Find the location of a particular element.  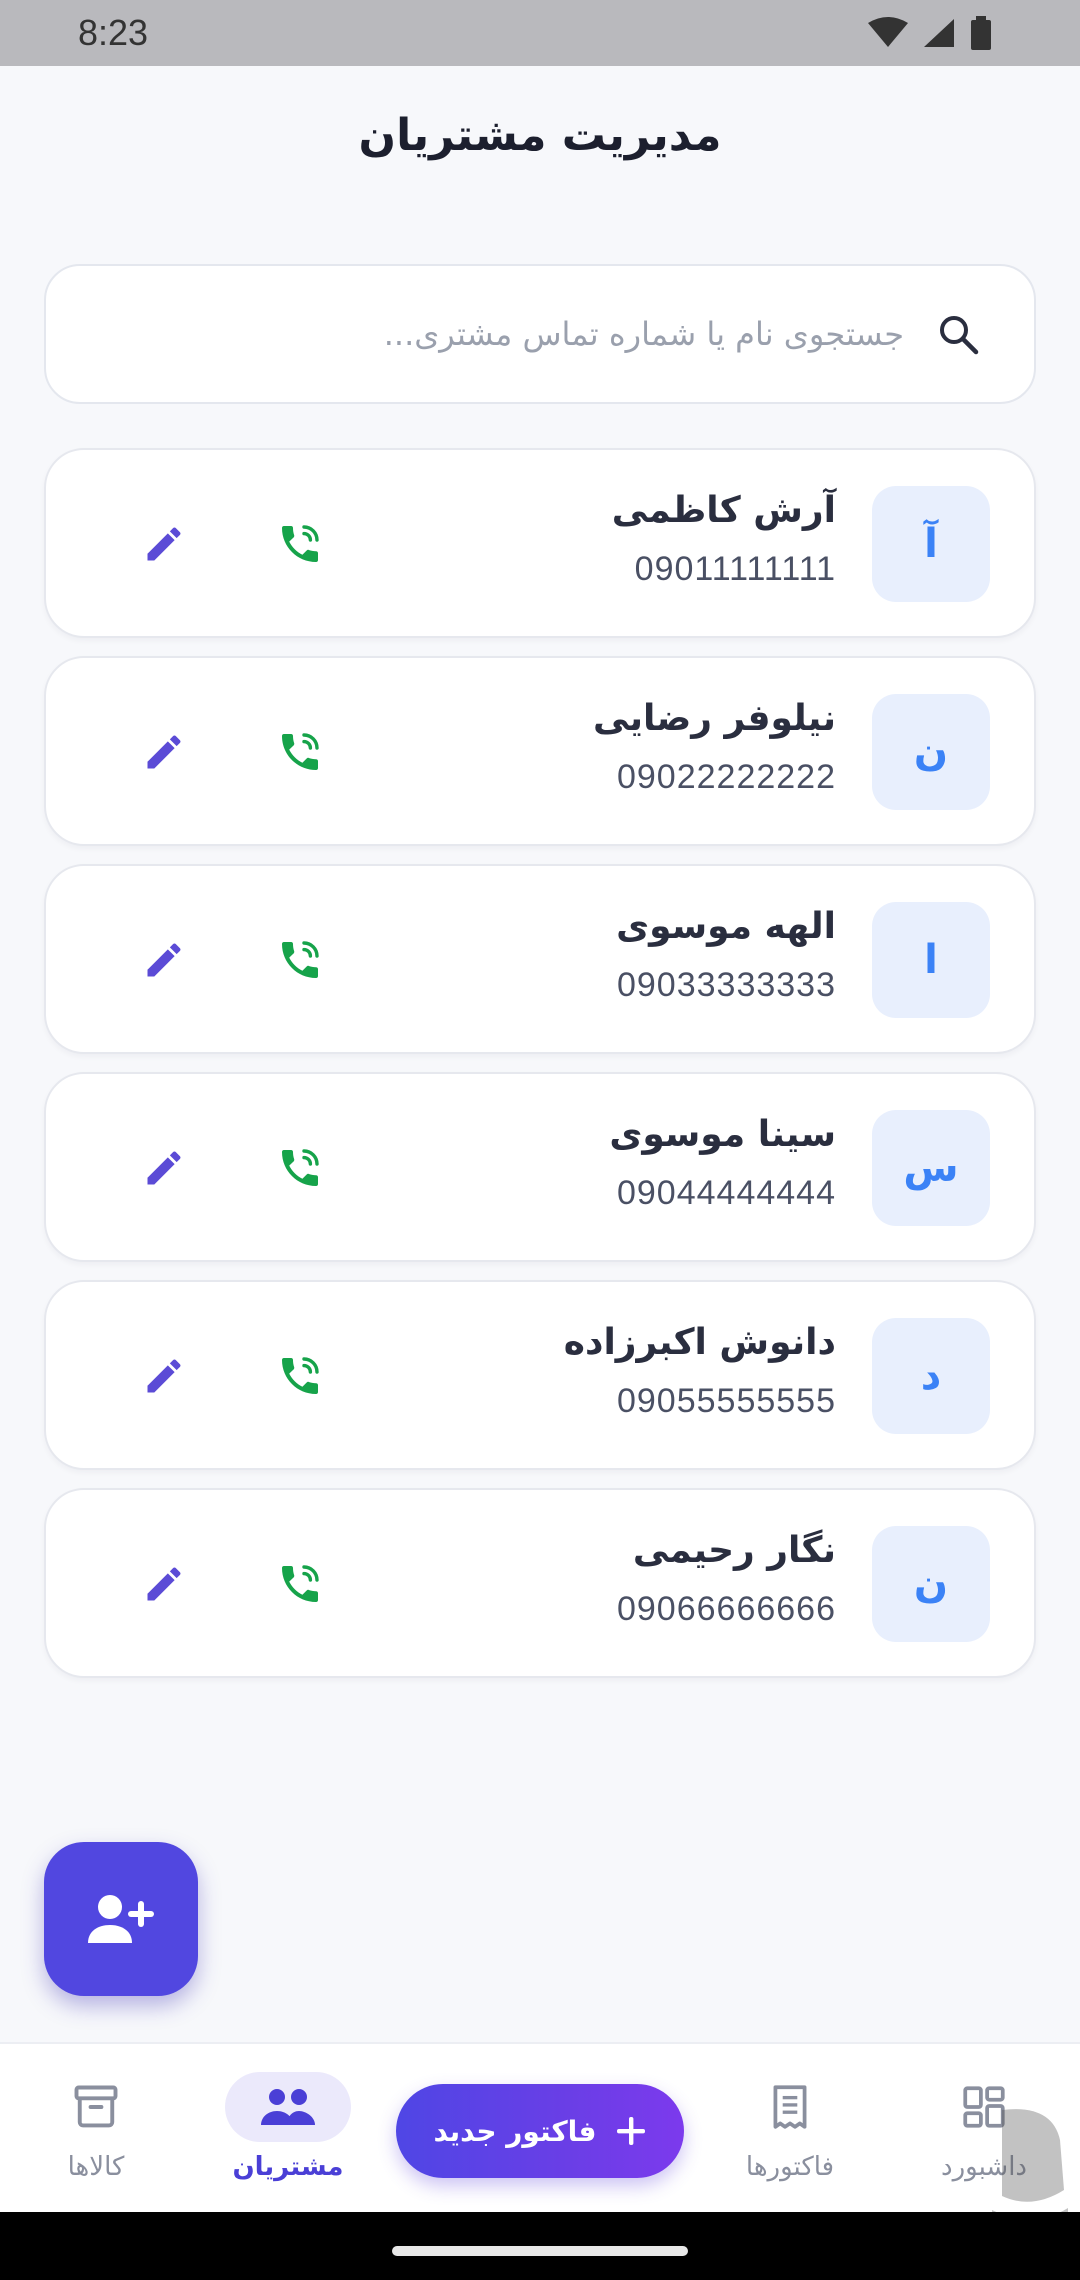

customer-initial: س is located at coordinates (931, 1168).